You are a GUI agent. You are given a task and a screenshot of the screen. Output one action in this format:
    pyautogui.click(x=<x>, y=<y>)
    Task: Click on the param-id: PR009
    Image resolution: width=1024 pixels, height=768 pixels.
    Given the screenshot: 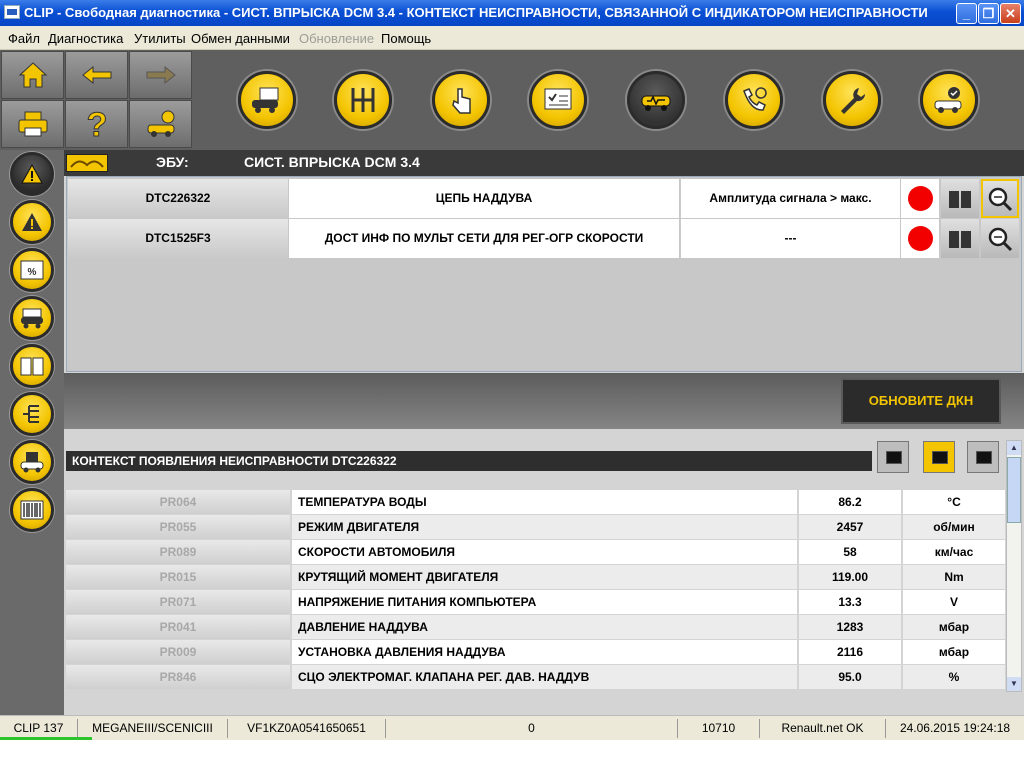 What is the action you would take?
    pyautogui.click(x=178, y=652)
    